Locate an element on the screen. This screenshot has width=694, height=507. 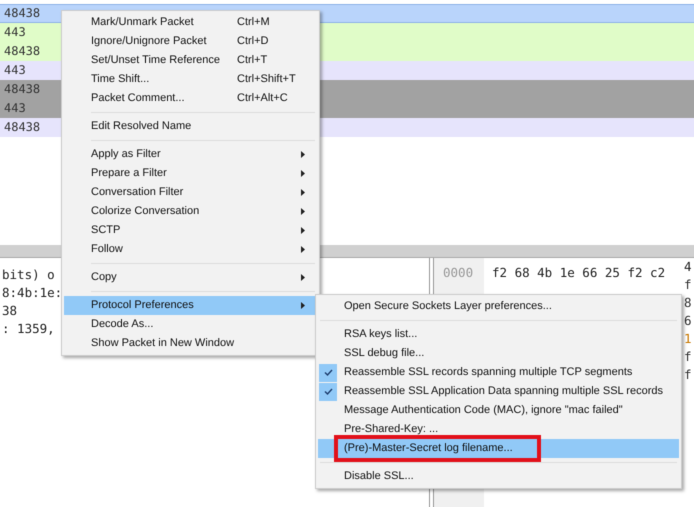
menu-item: Apply as Filter is located at coordinates (190, 154).